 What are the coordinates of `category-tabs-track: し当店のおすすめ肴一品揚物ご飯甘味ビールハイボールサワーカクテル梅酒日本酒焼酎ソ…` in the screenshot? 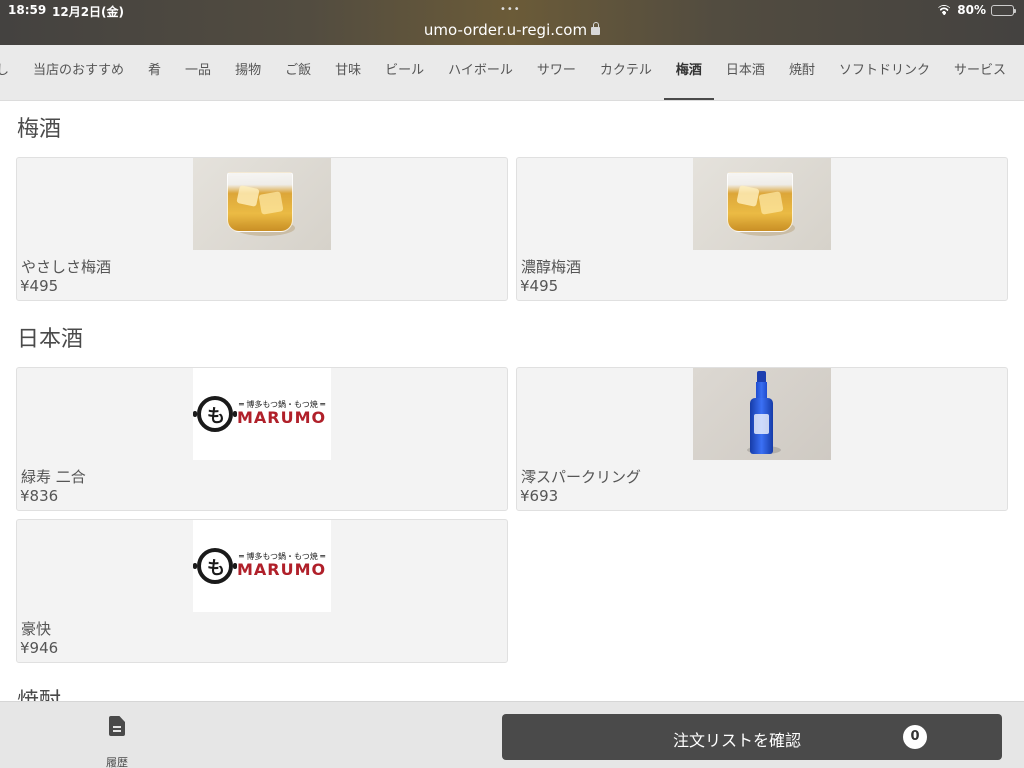 It's located at (509, 72).